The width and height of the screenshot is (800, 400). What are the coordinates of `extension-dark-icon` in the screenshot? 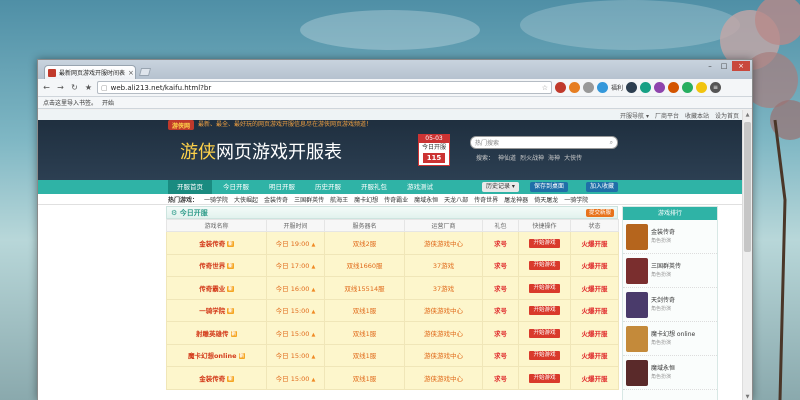 It's located at (632, 87).